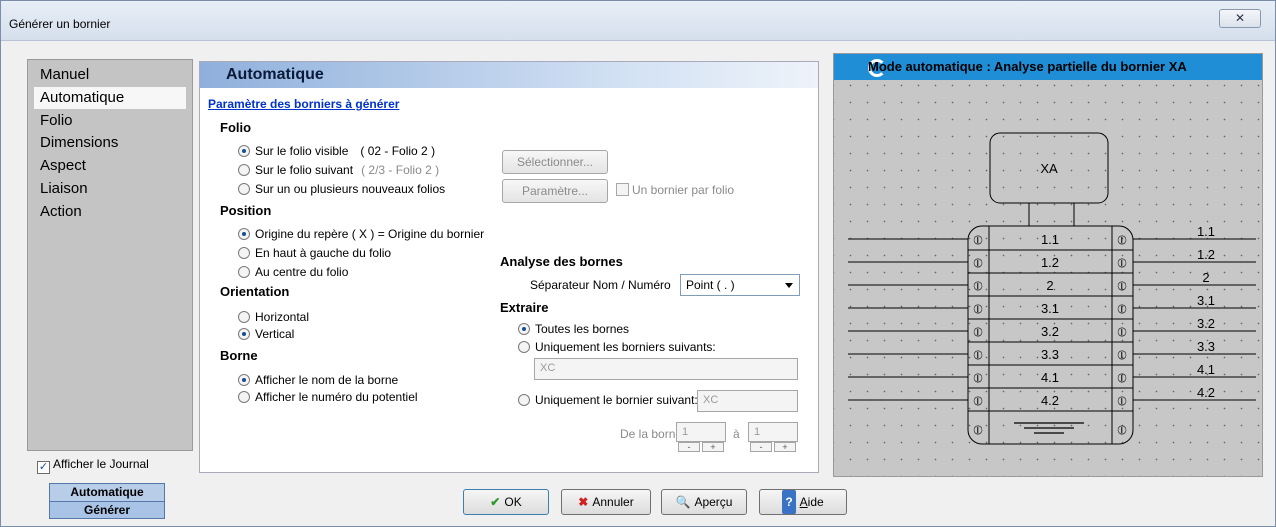 The image size is (1276, 527). What do you see at coordinates (789, 285) in the screenshot?
I see `chevron-down-icon` at bounding box center [789, 285].